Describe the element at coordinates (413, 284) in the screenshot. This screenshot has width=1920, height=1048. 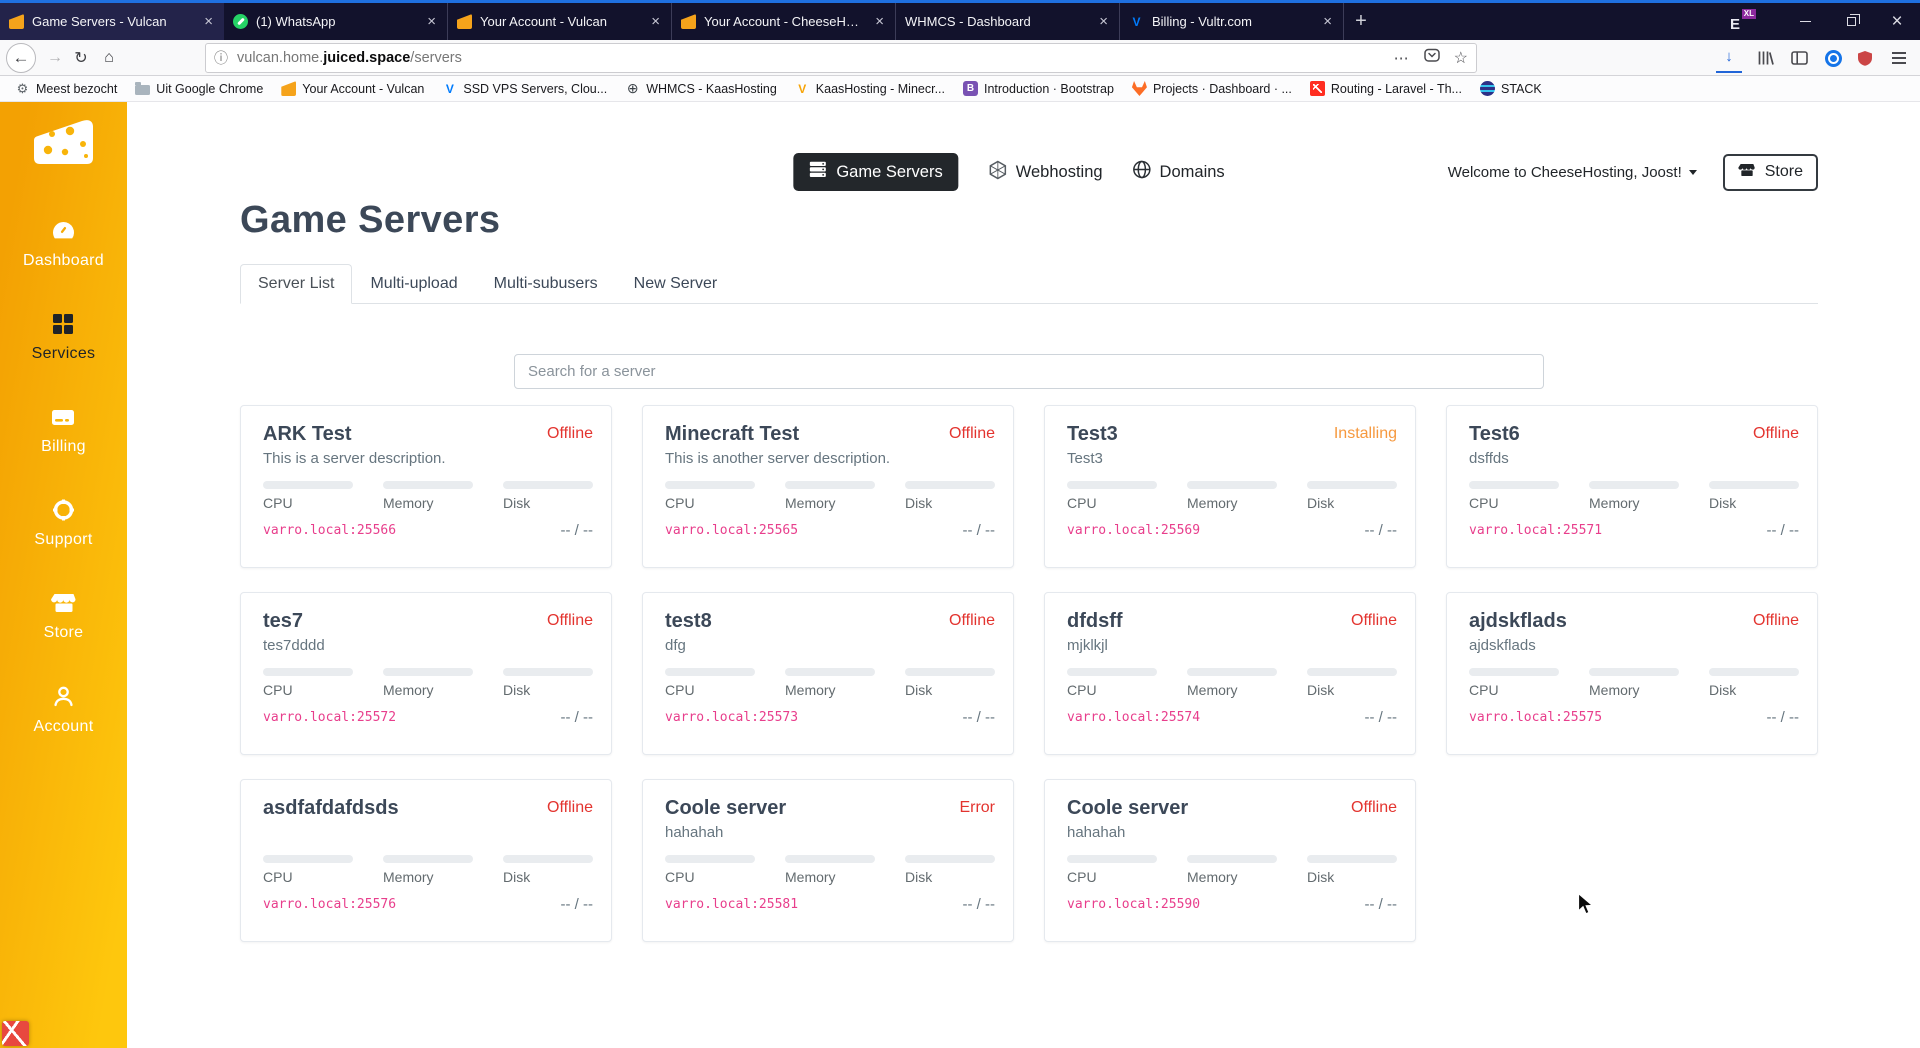
I see `page-tab: Multi-upload` at that location.